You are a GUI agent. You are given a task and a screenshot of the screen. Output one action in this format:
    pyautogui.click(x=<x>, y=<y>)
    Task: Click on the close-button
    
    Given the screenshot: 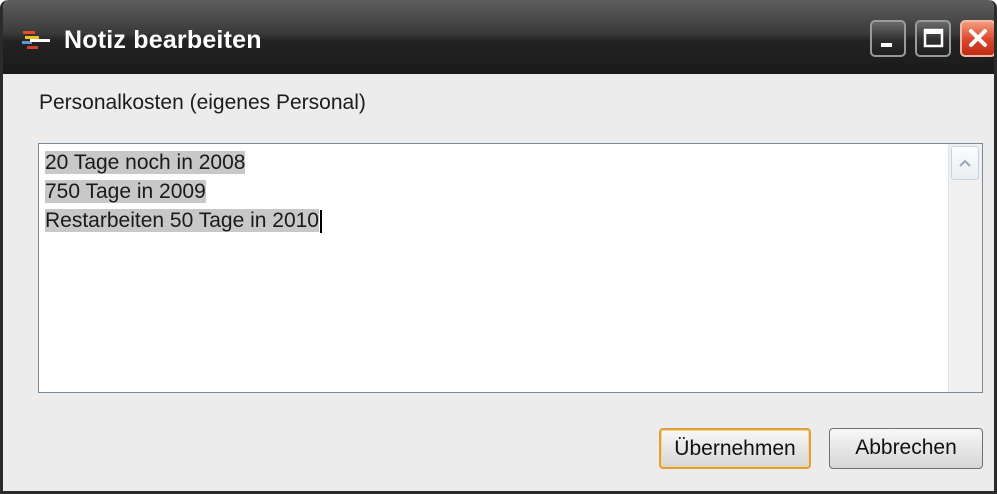 What is the action you would take?
    pyautogui.click(x=977, y=38)
    